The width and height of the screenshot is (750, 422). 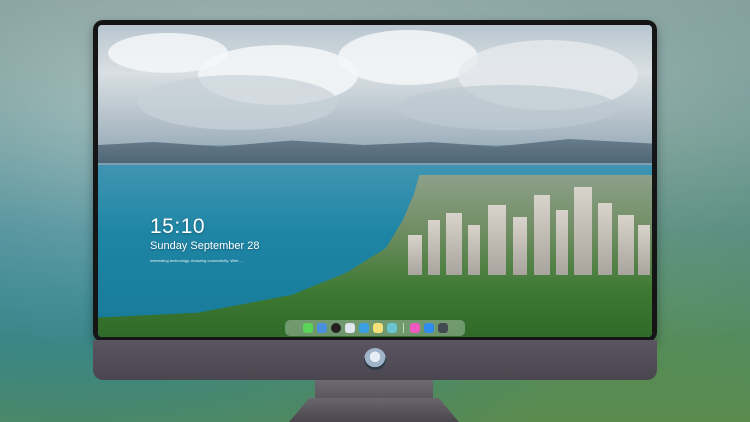 I want to click on clock-icon, so click(x=335, y=328).